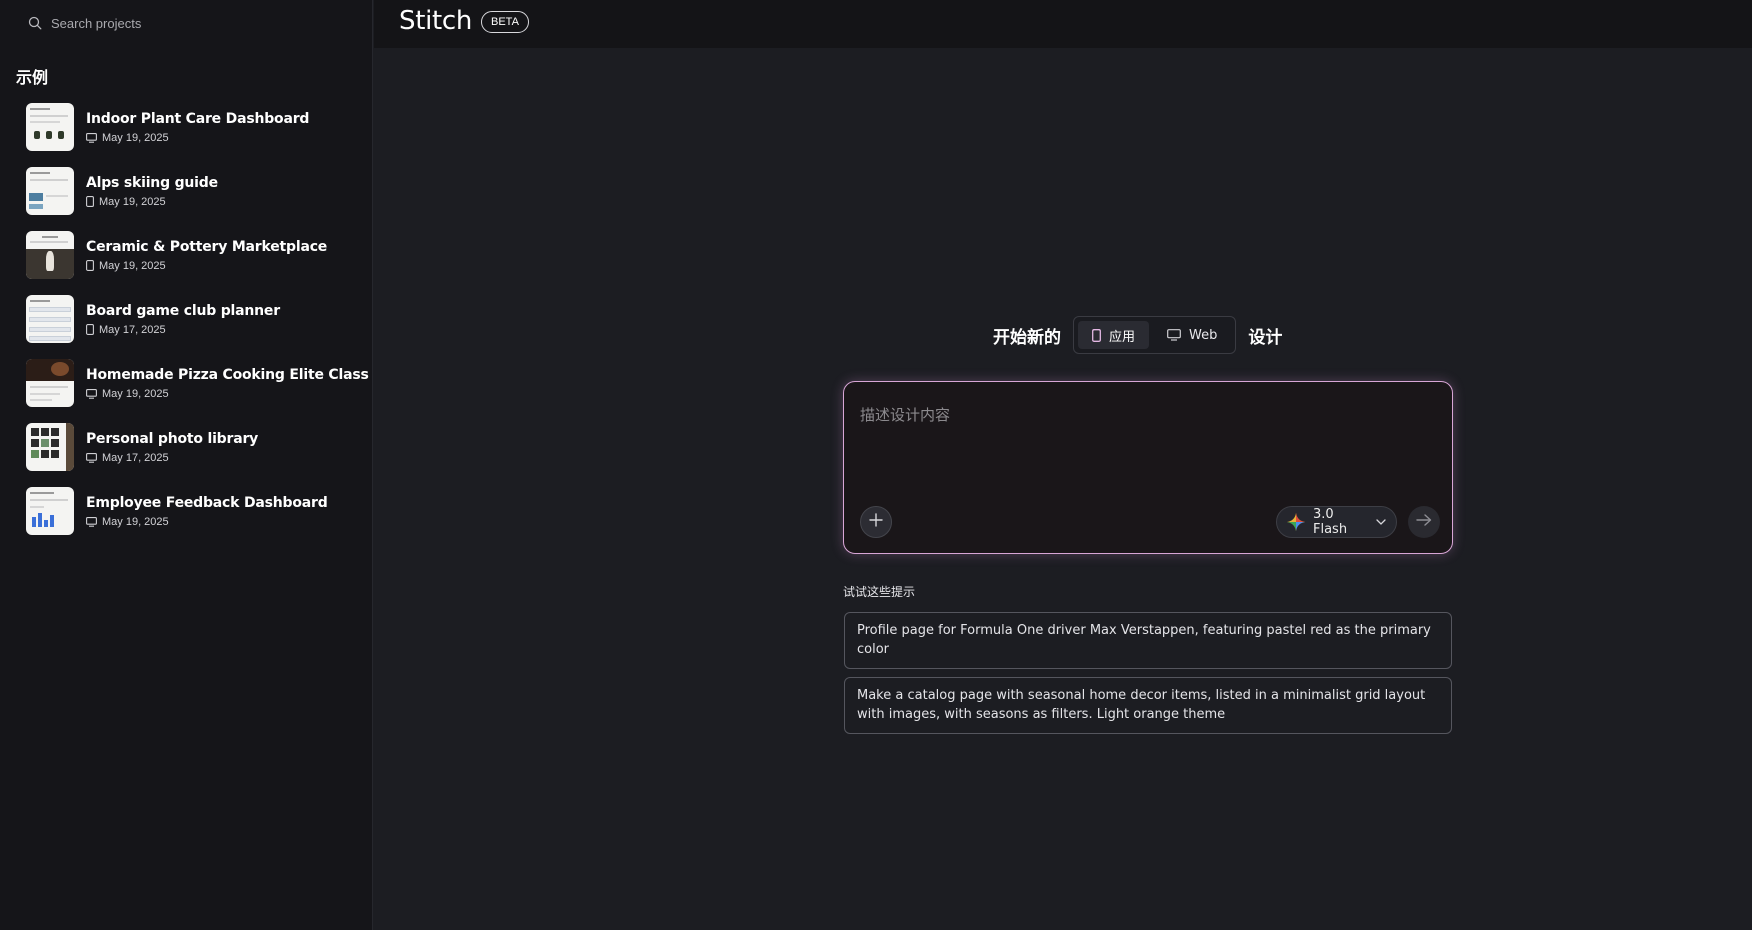 This screenshot has height=930, width=1752. Describe the element at coordinates (181, 23) in the screenshot. I see `search-input` at that location.